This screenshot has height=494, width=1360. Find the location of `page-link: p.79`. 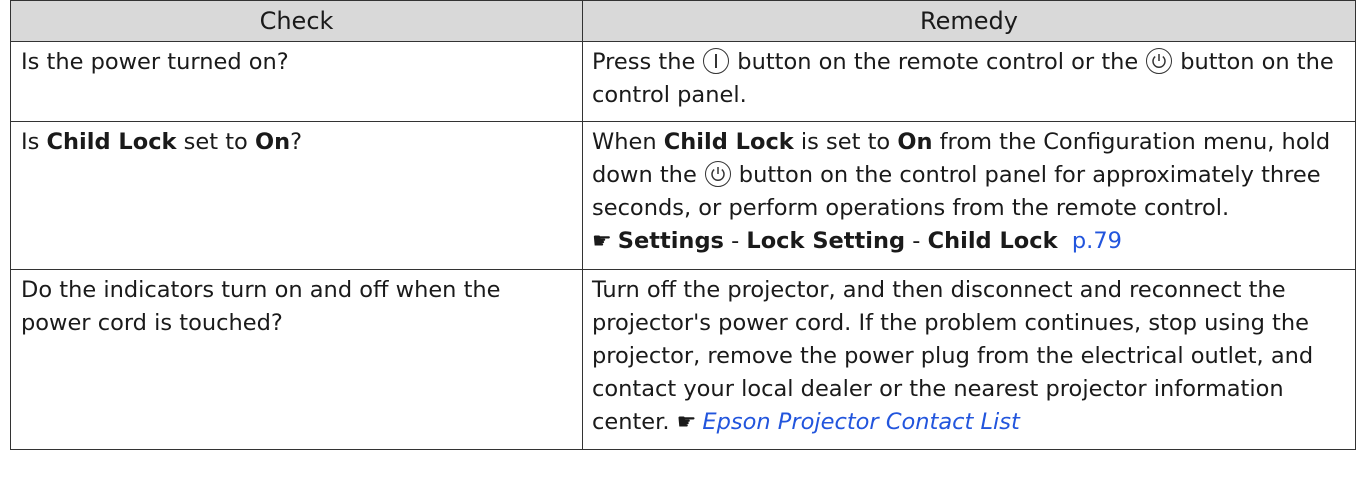

page-link: p.79 is located at coordinates (1097, 241).